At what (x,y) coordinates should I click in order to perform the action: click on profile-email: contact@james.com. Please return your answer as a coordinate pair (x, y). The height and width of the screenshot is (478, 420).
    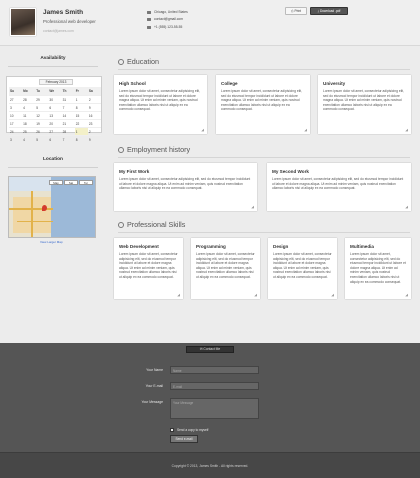
    Looking at the image, I should click on (58, 31).